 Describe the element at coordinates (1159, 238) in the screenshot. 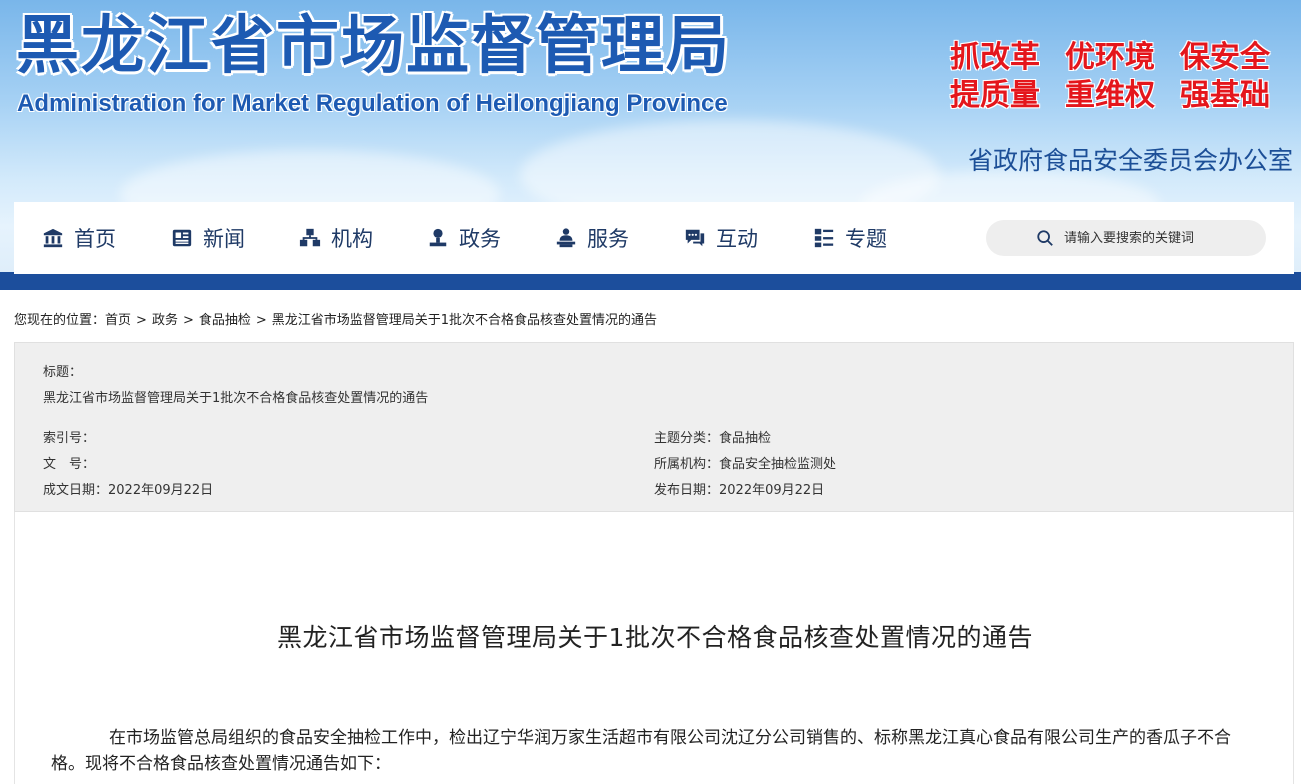

I see `search-input` at that location.